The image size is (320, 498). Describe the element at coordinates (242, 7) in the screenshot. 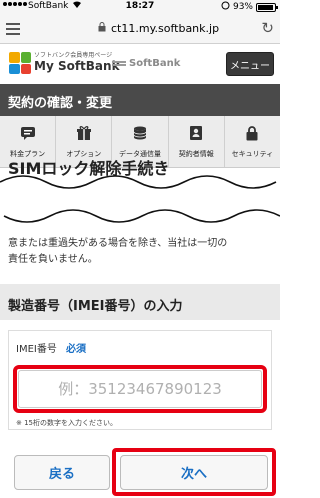

I see `battery-percent: 93%` at that location.